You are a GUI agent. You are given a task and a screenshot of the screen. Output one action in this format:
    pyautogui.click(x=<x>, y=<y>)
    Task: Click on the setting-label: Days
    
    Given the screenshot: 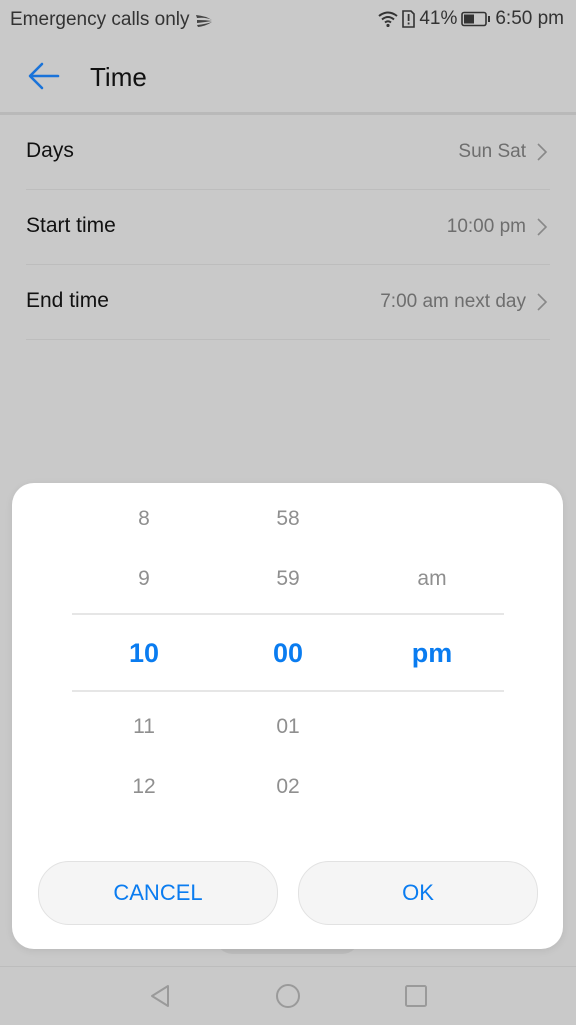 What is the action you would take?
    pyautogui.click(x=50, y=150)
    